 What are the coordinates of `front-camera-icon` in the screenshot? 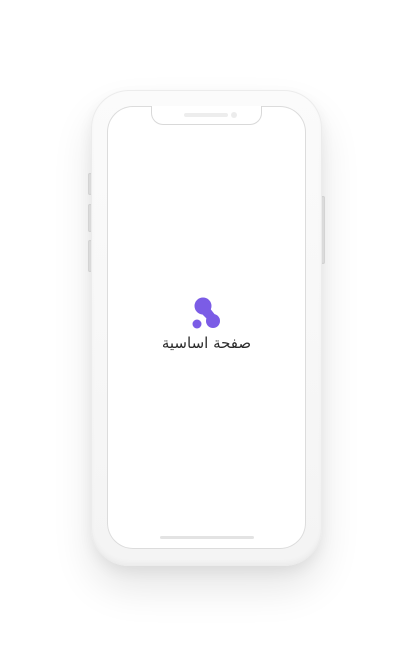 It's located at (234, 115).